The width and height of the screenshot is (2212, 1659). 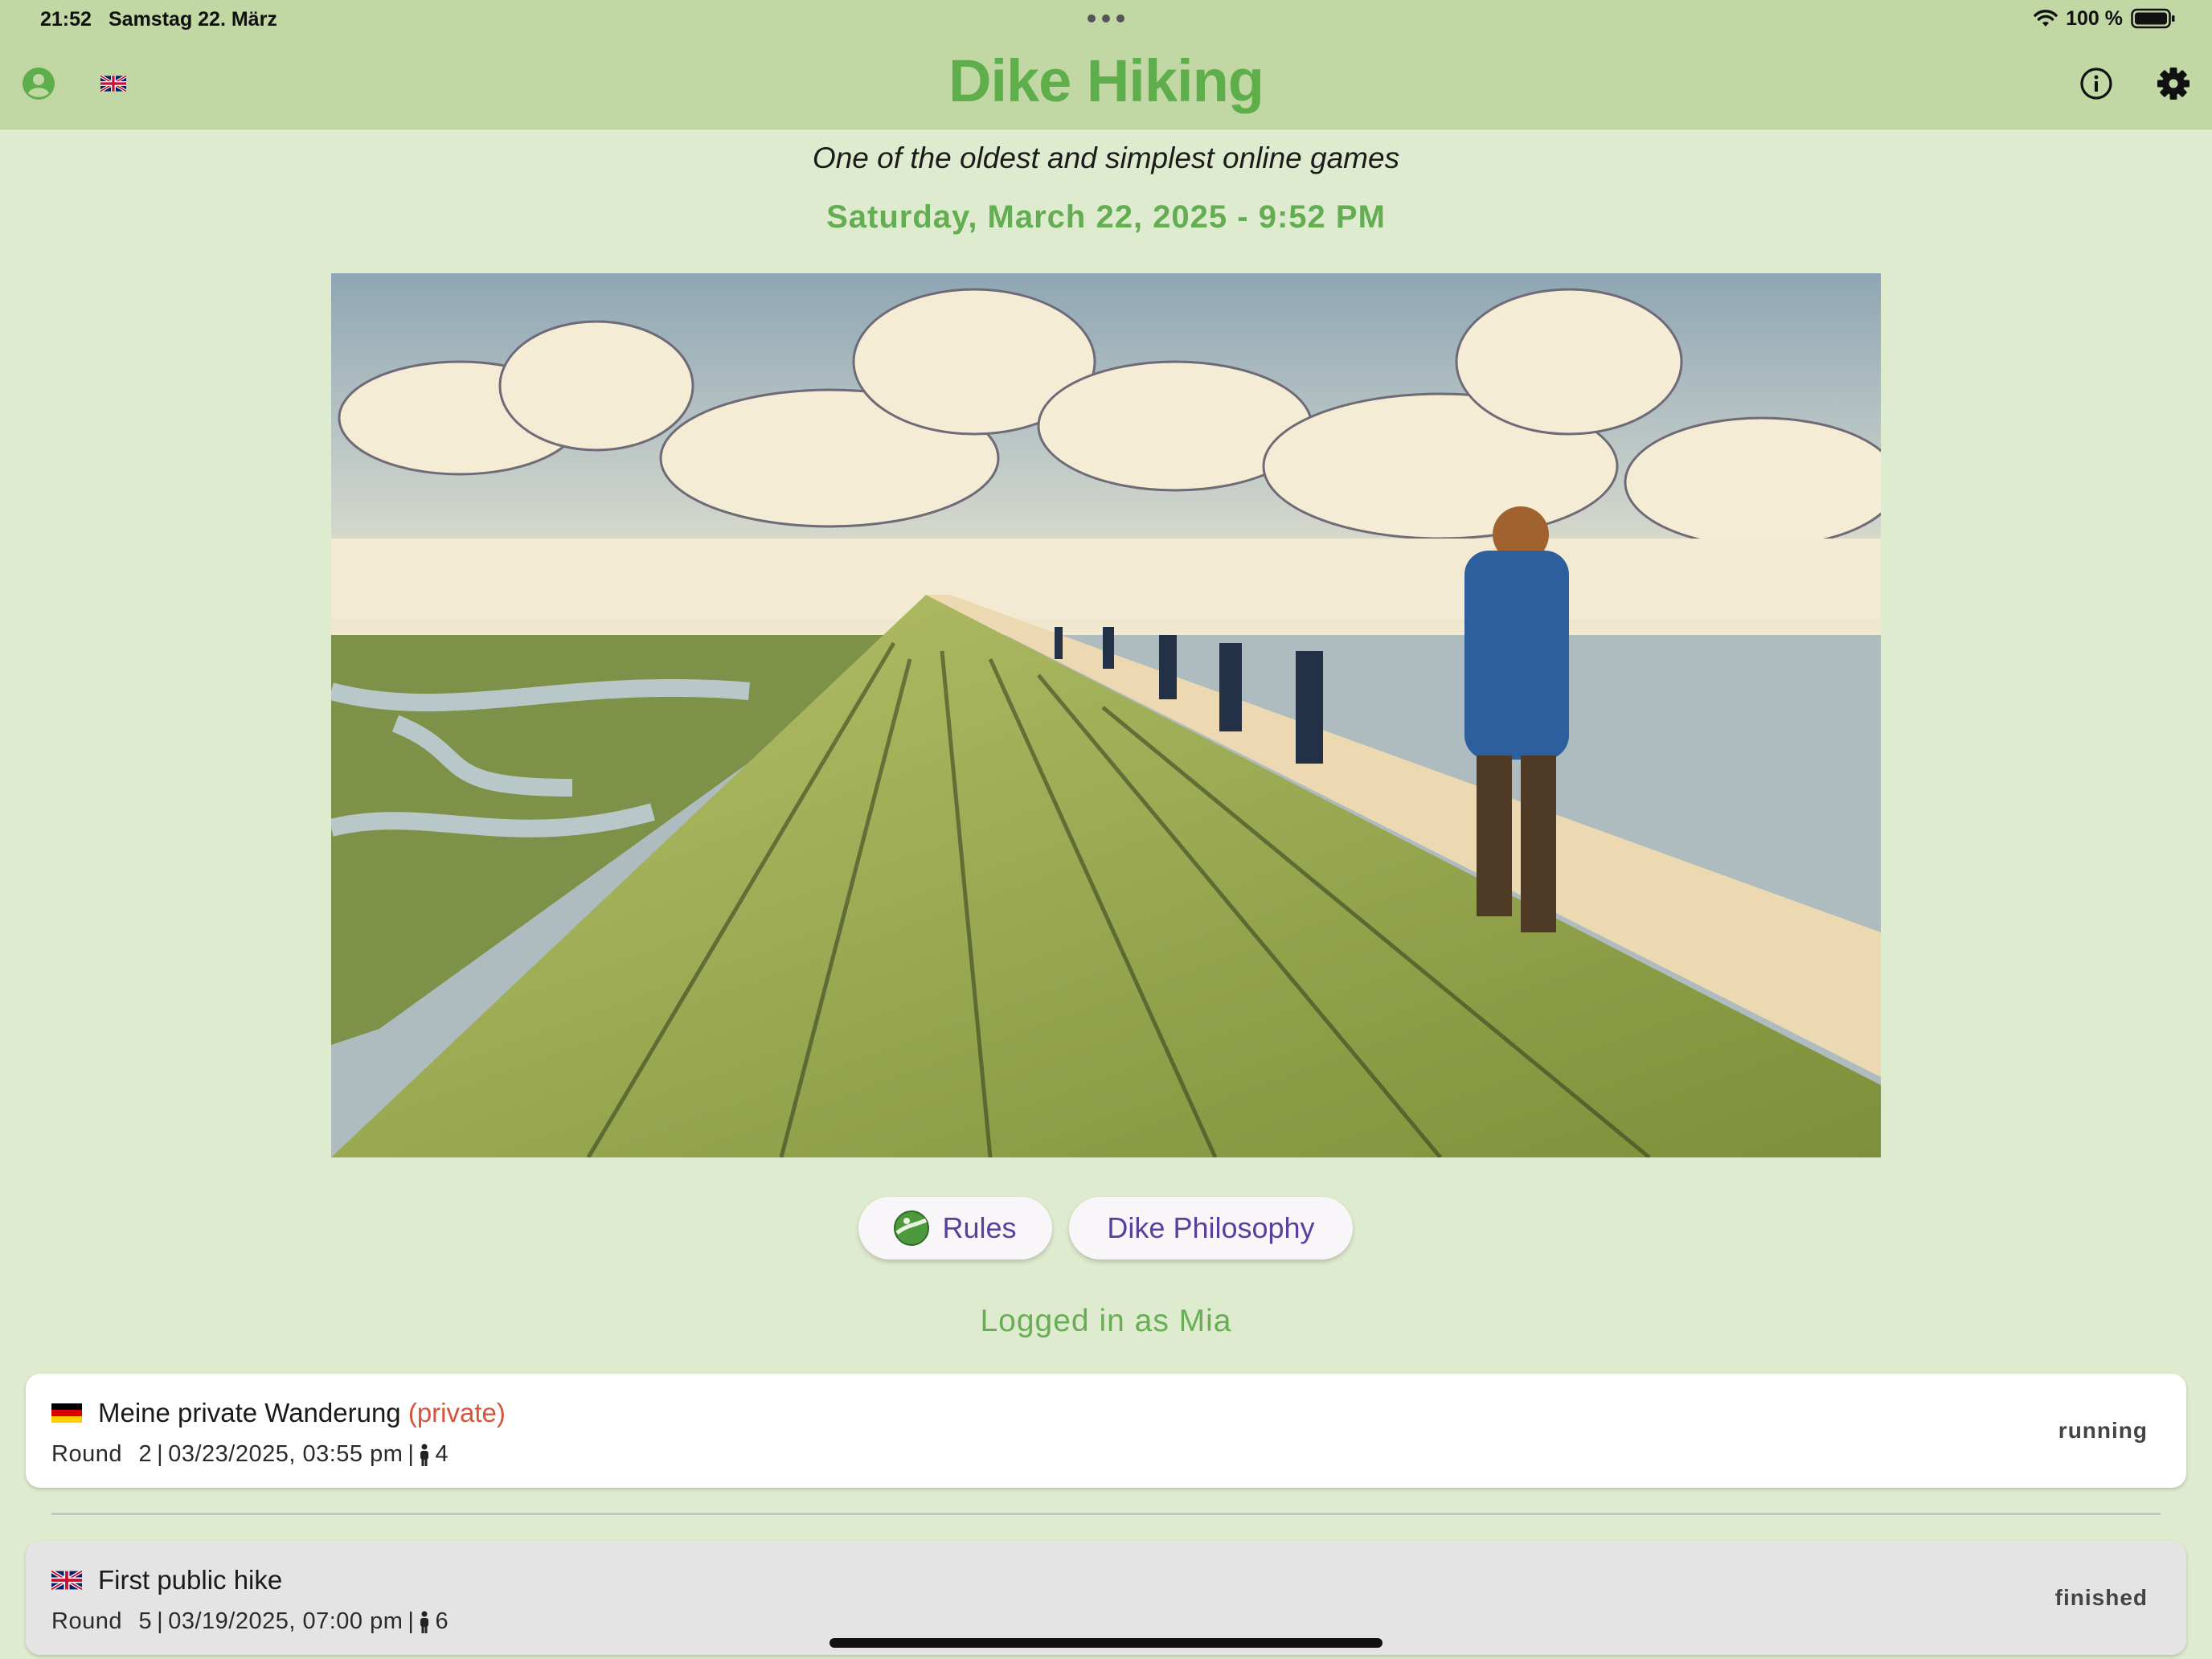 What do you see at coordinates (1106, 80) in the screenshot?
I see `app-title: Dike Hiking` at bounding box center [1106, 80].